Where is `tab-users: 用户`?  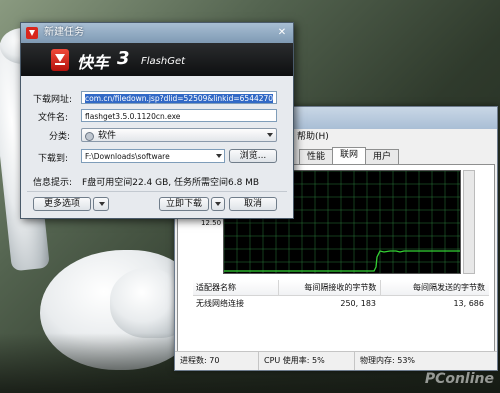
tab-users: 用户 is located at coordinates (382, 156).